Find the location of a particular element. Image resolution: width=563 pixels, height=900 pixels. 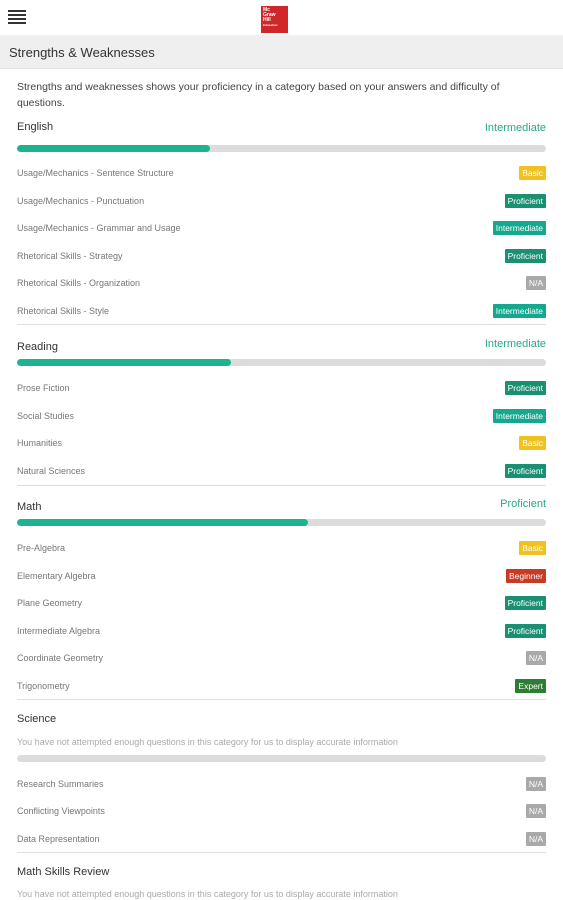

subcategory-label: Elementary Algebra is located at coordinates (56, 576).